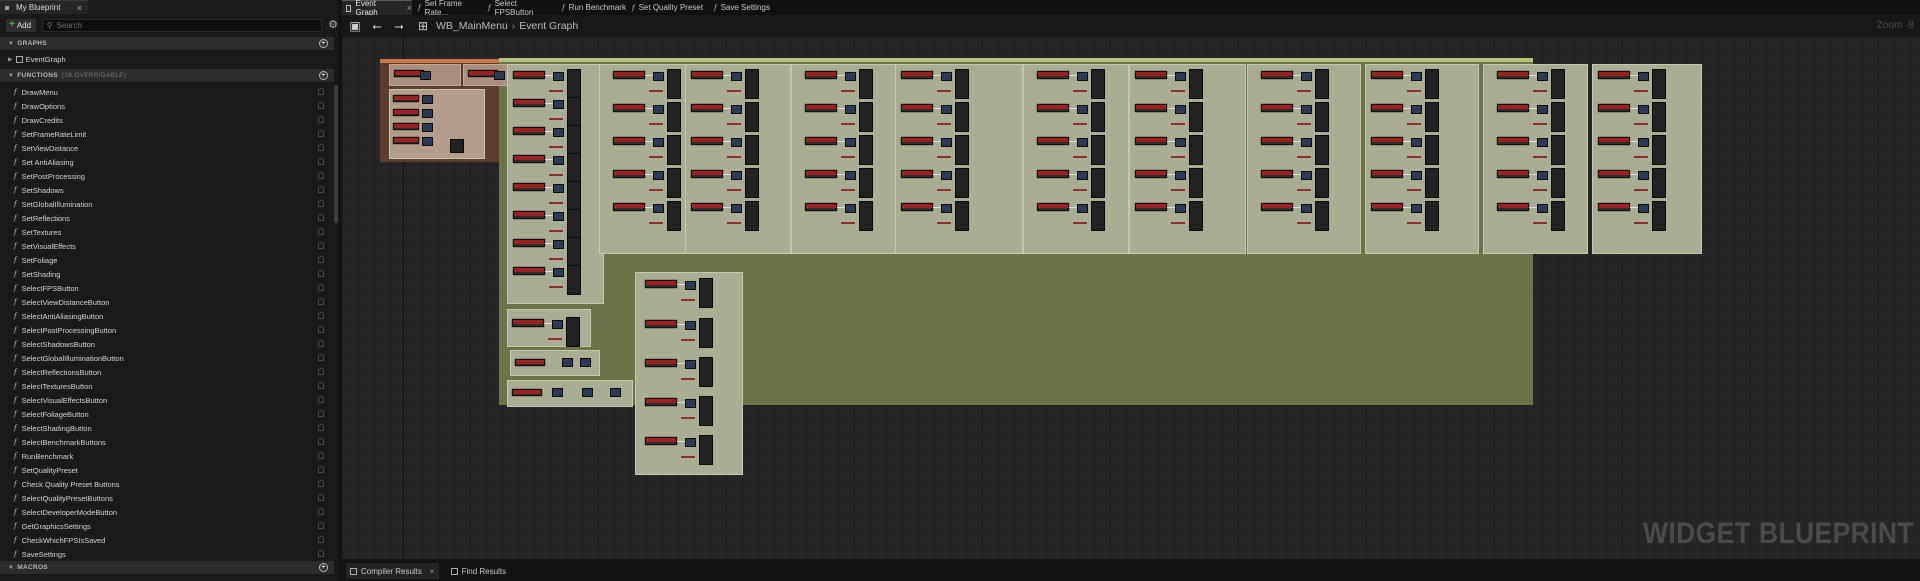 The width and height of the screenshot is (1920, 581). Describe the element at coordinates (167, 190) in the screenshot. I see `function-item: f SetShadows` at that location.